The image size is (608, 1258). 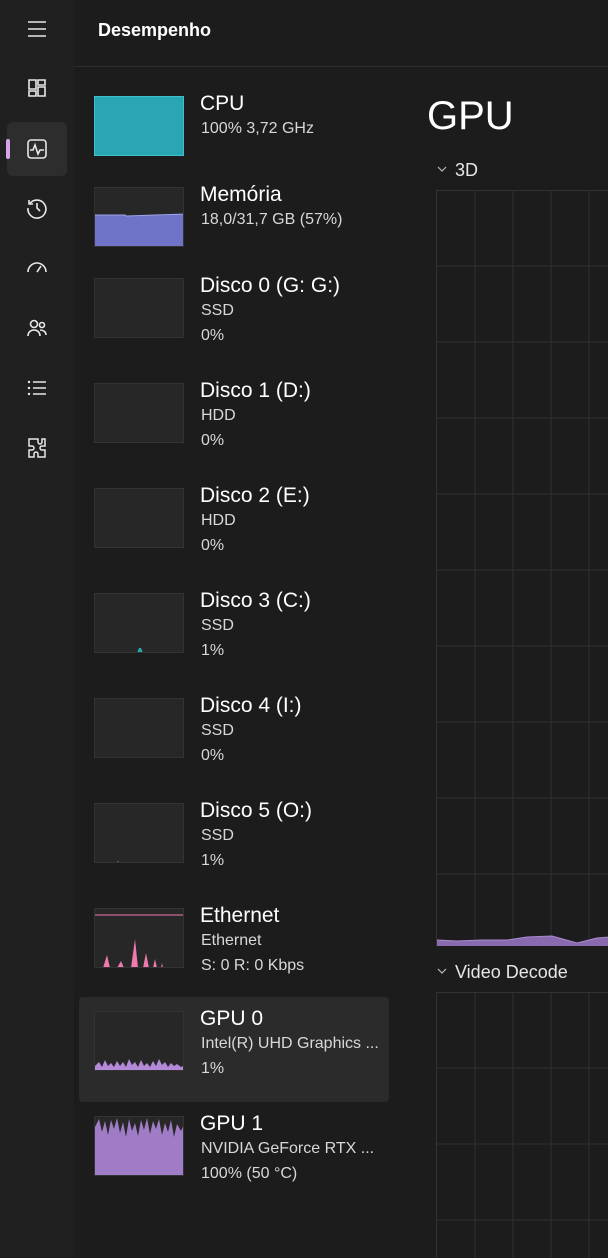 What do you see at coordinates (249, 1173) in the screenshot?
I see `device-usage: 100% (50 °C)` at bounding box center [249, 1173].